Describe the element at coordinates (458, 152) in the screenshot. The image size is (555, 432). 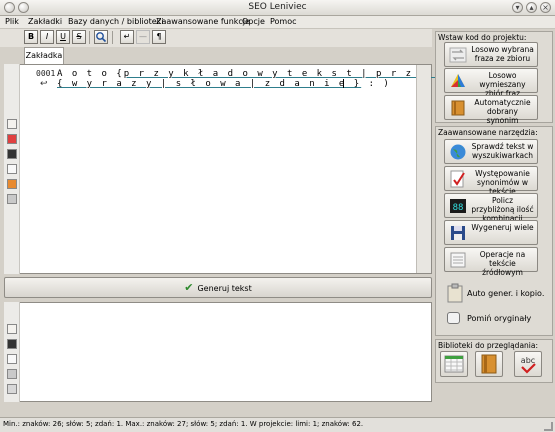
I see `globe-icon` at that location.